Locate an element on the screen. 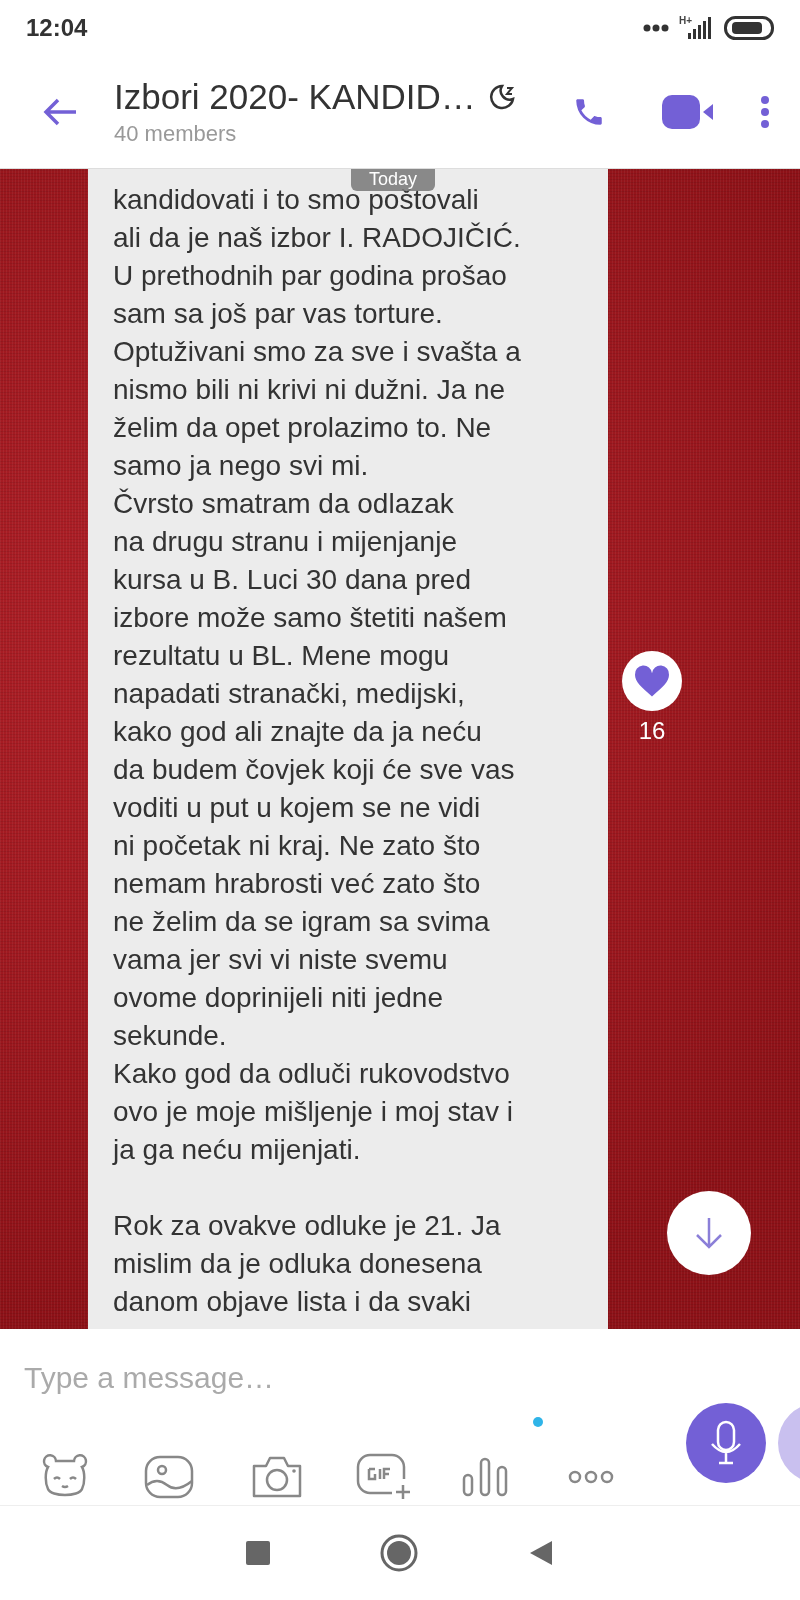  square-nav-icon is located at coordinates (258, 1553).